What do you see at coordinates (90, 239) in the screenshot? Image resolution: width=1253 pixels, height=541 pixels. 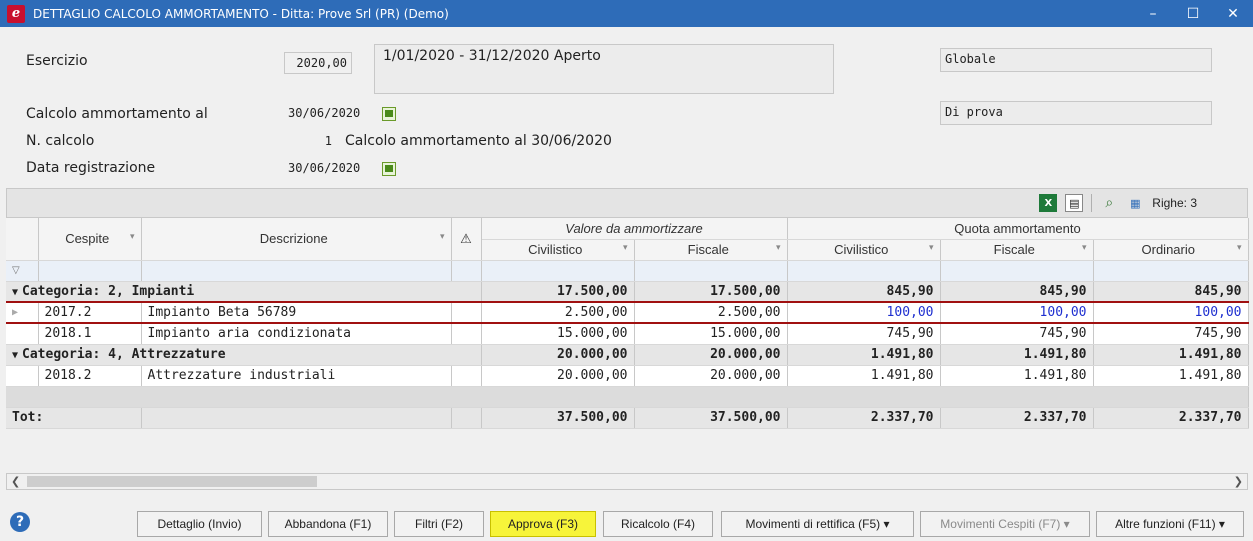 I see `col-cespite-header: Cespite ▾` at bounding box center [90, 239].